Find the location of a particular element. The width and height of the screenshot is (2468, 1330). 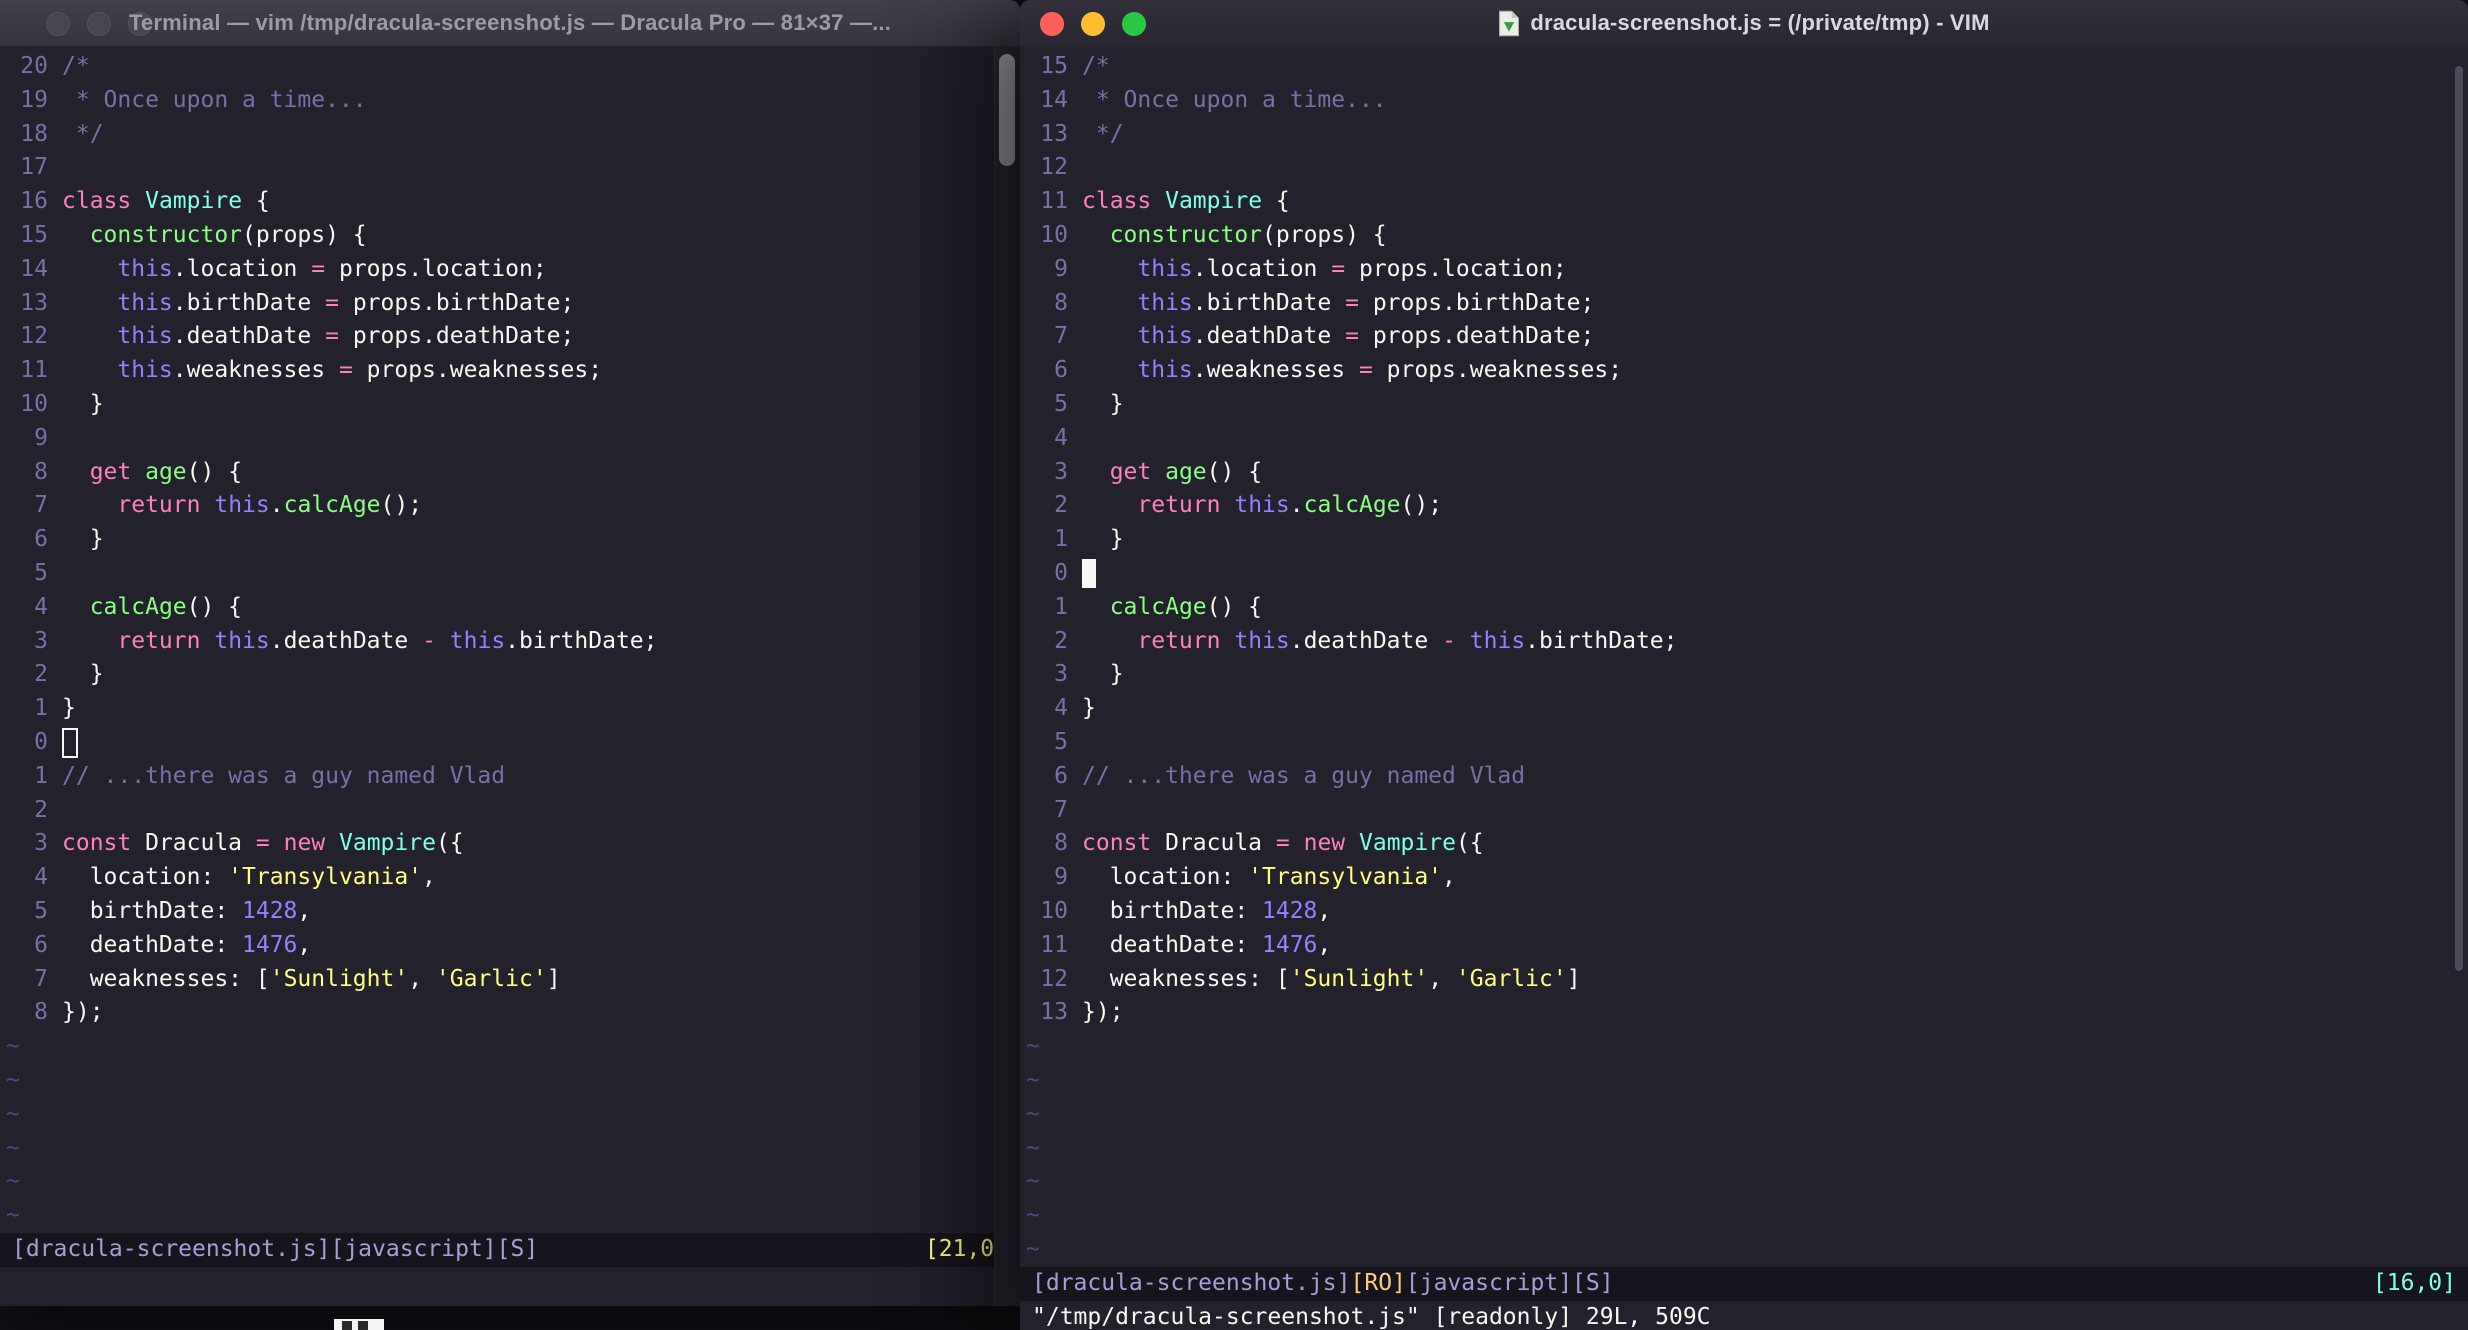

code-line: 9 is located at coordinates (510, 439).